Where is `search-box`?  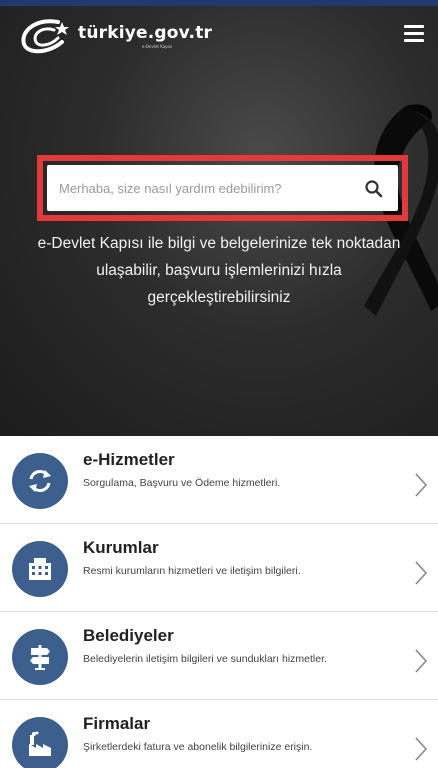 search-box is located at coordinates (222, 188).